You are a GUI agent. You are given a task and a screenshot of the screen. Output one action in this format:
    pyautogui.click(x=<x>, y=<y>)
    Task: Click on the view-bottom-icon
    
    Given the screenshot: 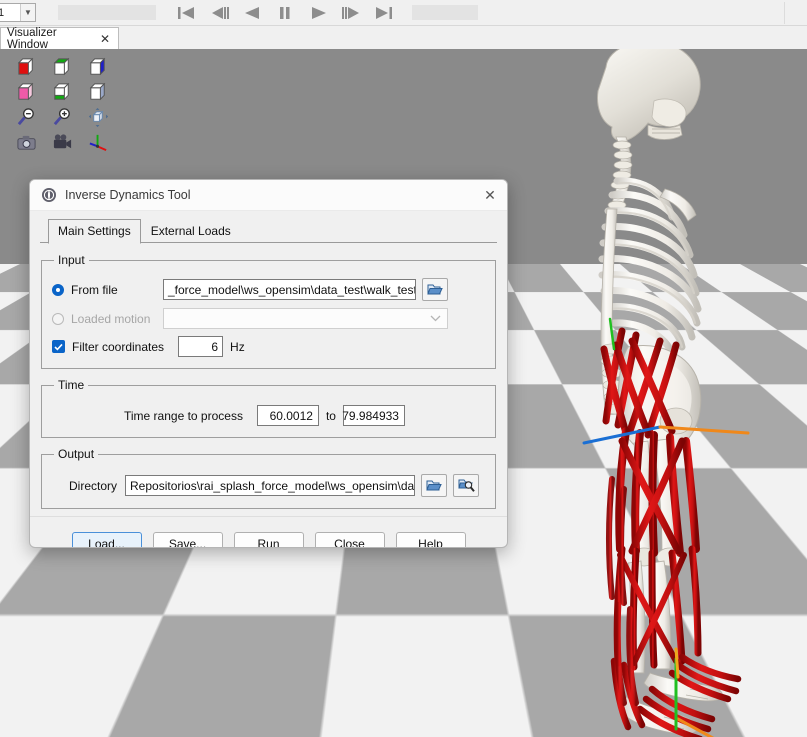 What is the action you would take?
    pyautogui.click(x=62, y=92)
    